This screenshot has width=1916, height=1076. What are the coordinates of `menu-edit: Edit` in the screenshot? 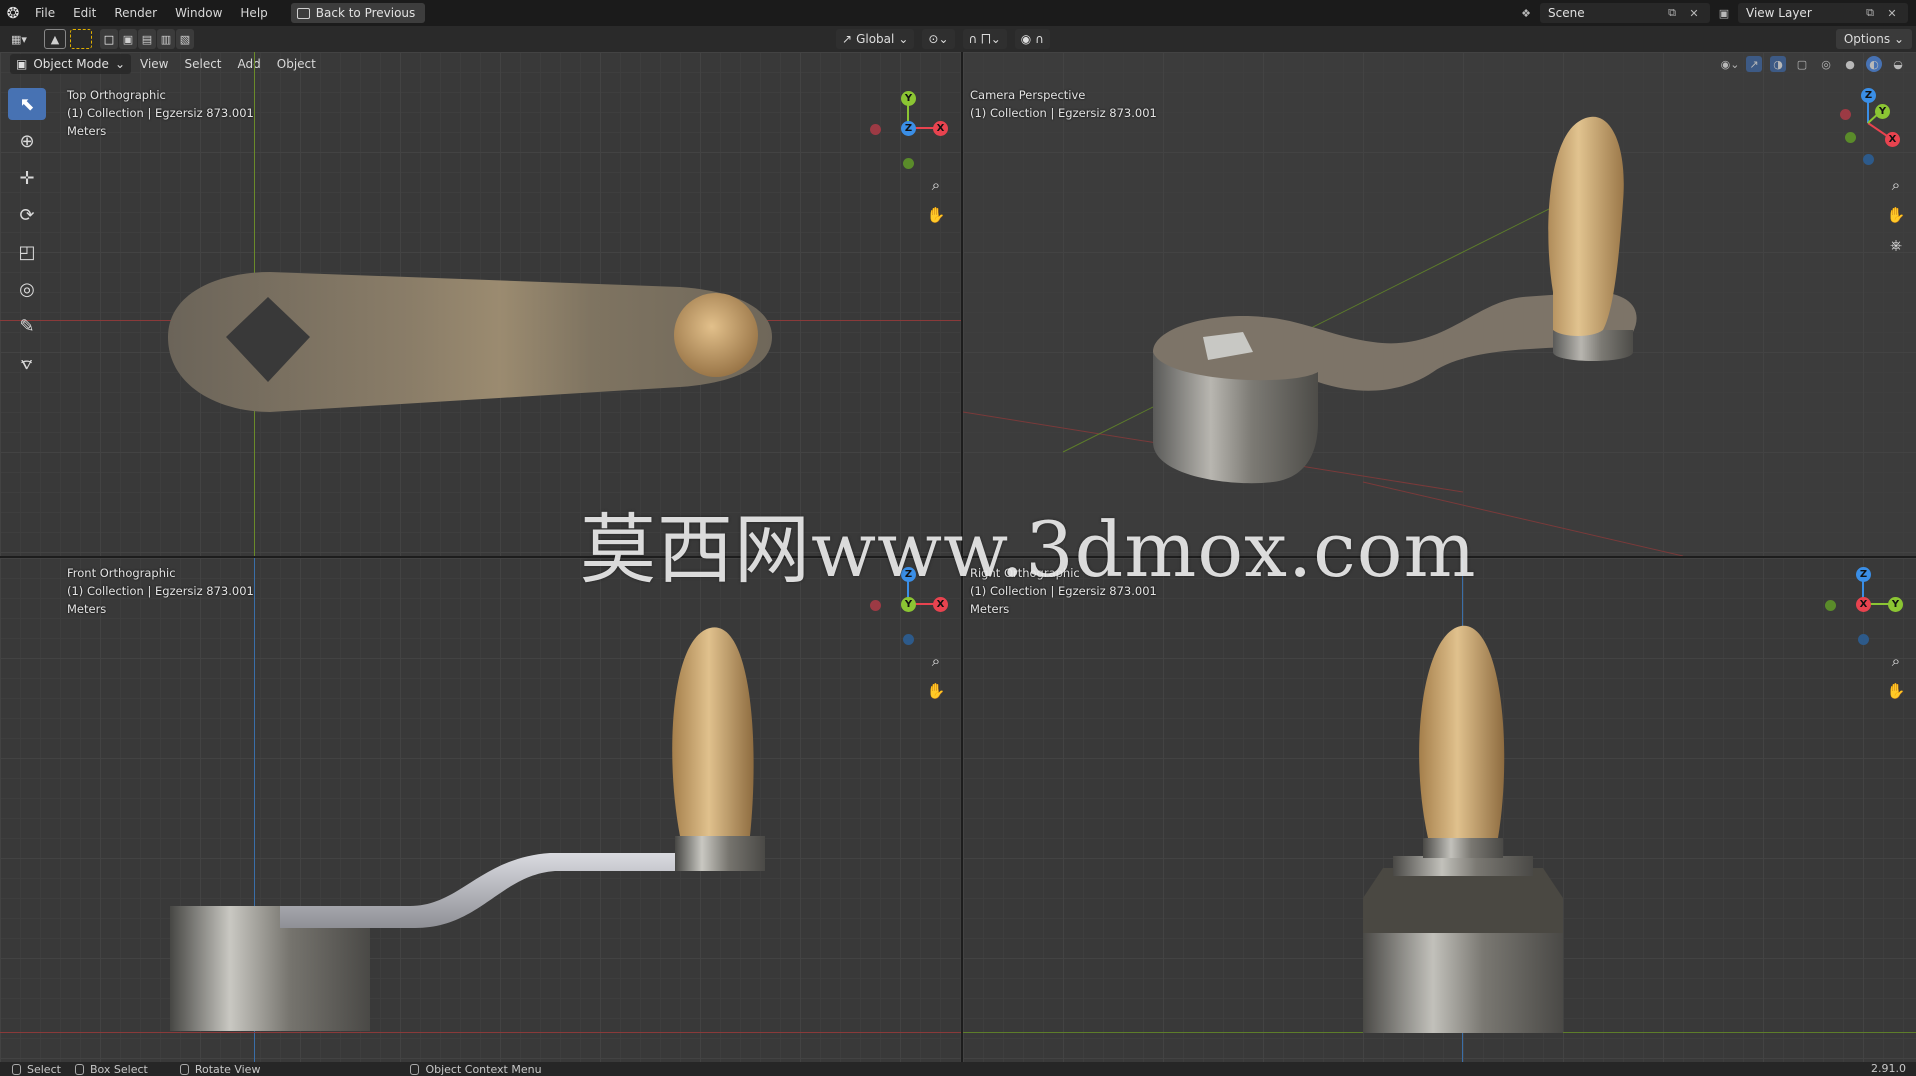 It's located at (84, 13).